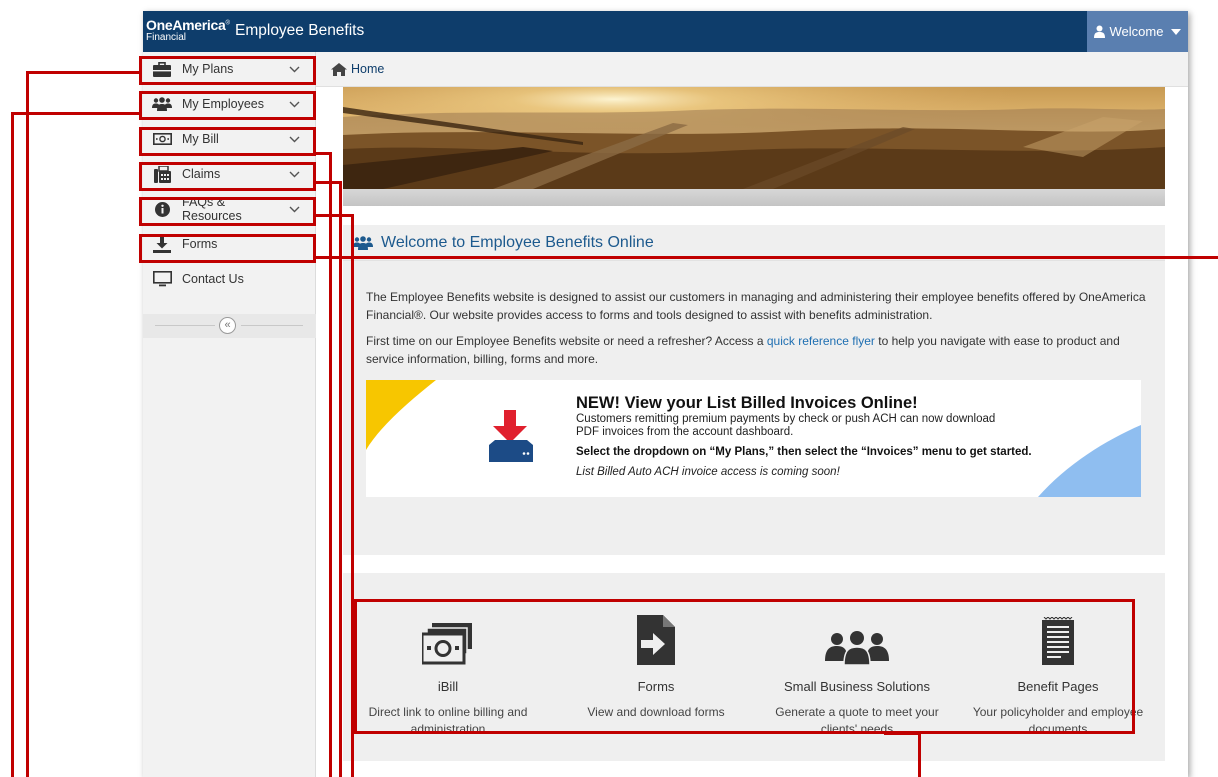 The image size is (1218, 777). Describe the element at coordinates (517, 242) in the screenshot. I see `welcome-panel-title: Welcome to Employee Benefits Online` at that location.